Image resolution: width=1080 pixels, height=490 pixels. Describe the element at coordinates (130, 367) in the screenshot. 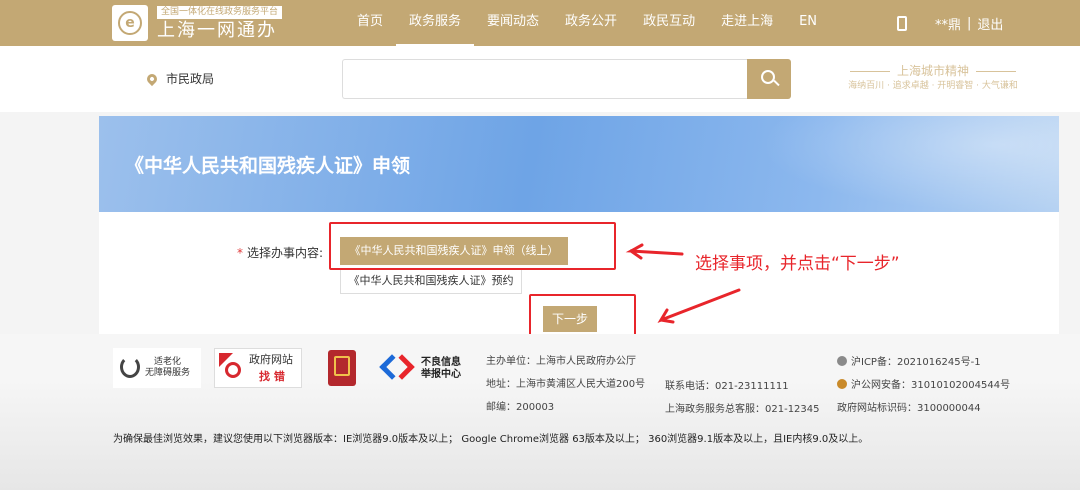

I see `wheelchair-icon` at that location.